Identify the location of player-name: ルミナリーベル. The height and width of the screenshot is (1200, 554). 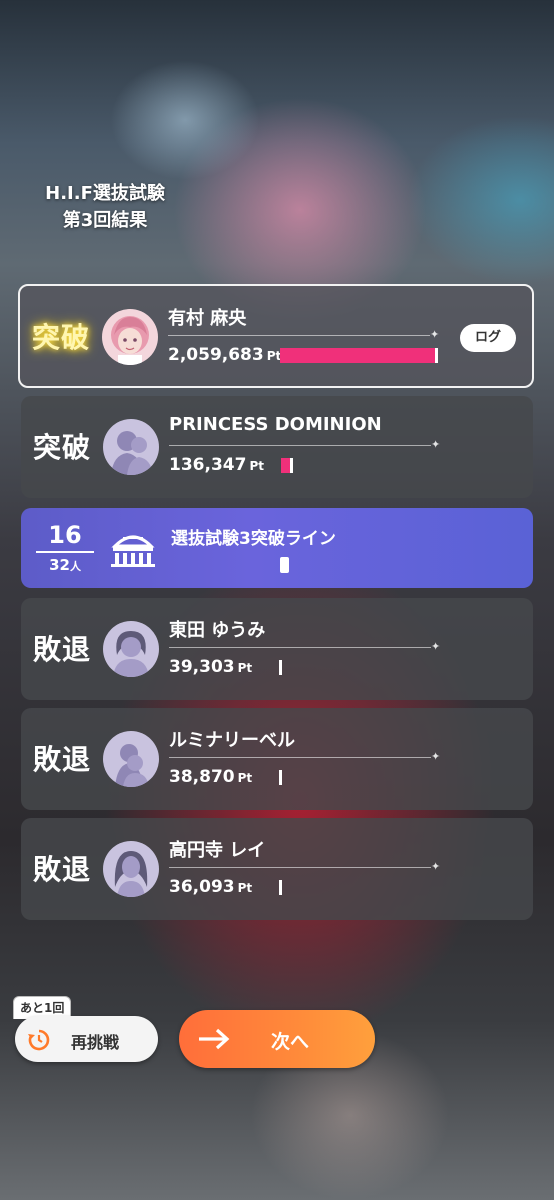
(232, 740).